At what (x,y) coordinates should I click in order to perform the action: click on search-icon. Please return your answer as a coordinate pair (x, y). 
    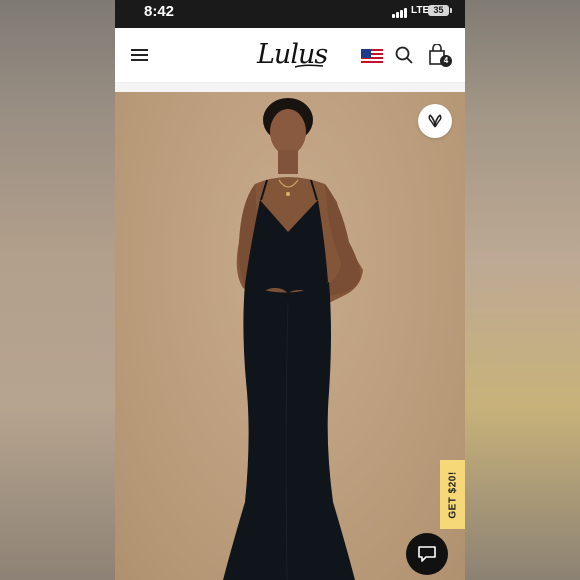
    Looking at the image, I should click on (404, 55).